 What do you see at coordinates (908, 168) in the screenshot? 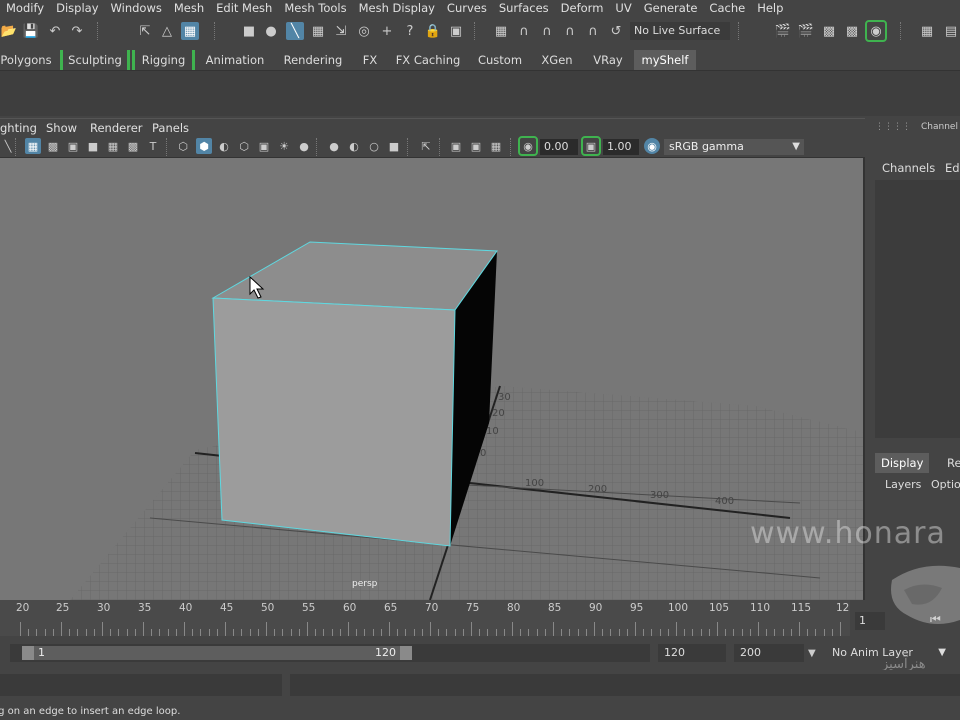
I see `channels-menu: Channels` at bounding box center [908, 168].